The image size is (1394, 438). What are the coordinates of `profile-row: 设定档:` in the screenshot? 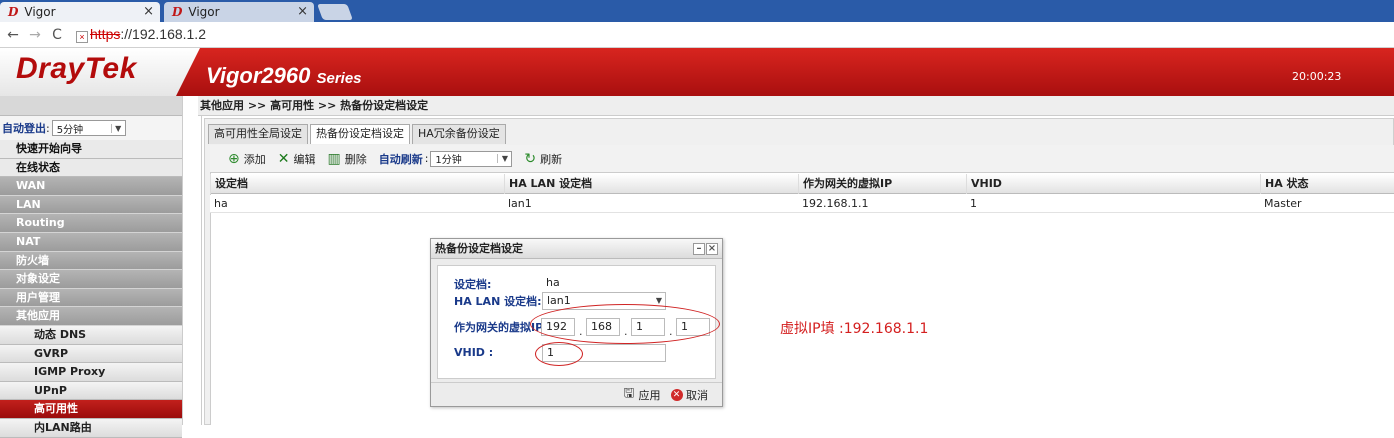 It's located at (472, 284).